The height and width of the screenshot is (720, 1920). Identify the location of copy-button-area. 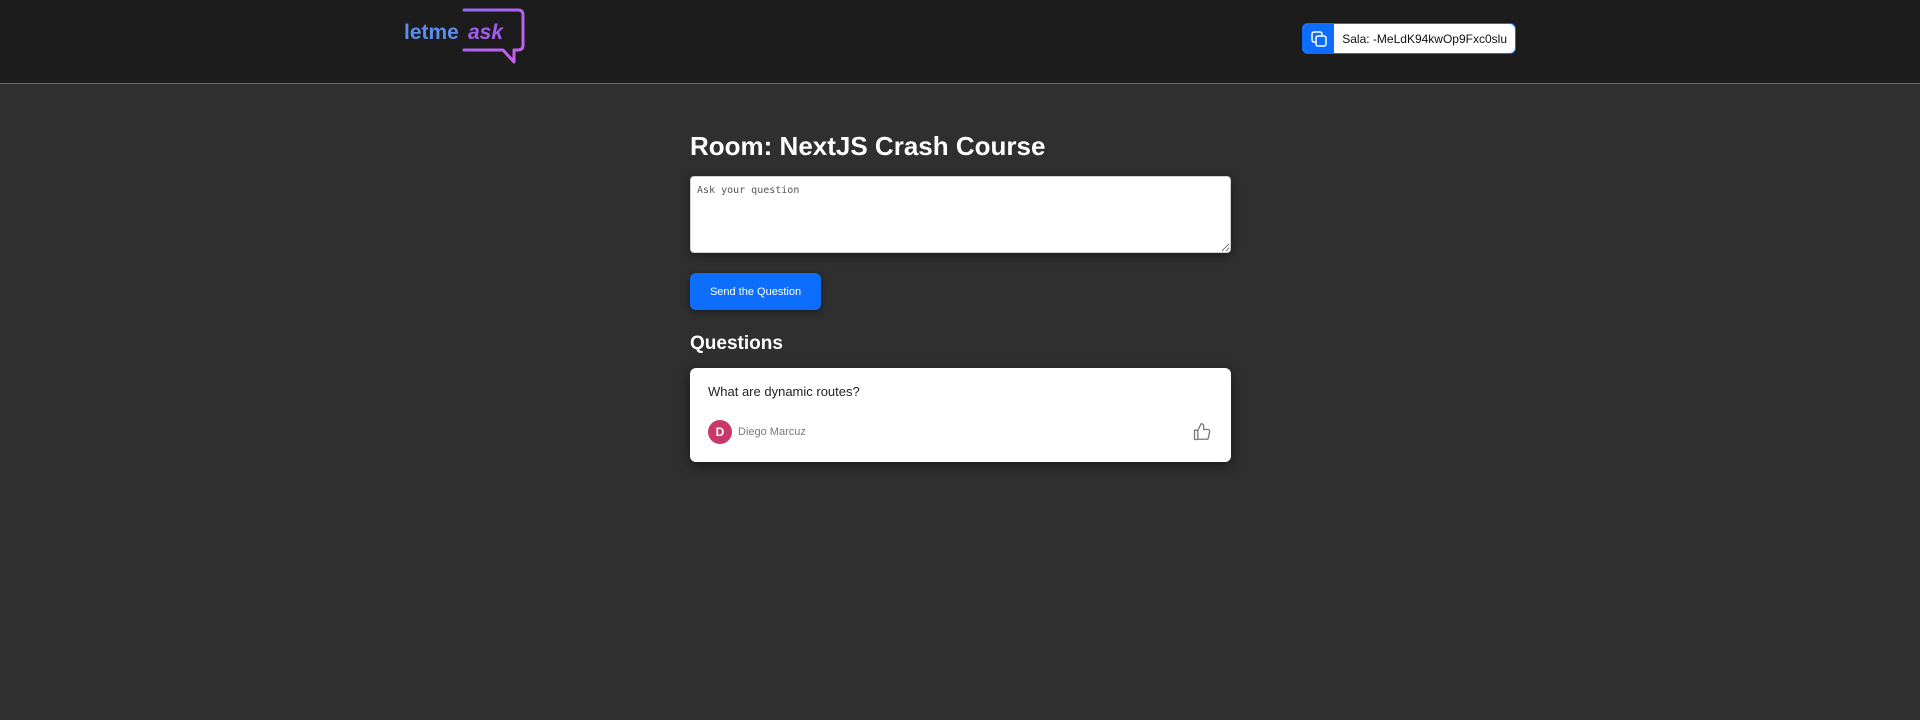
(1319, 38).